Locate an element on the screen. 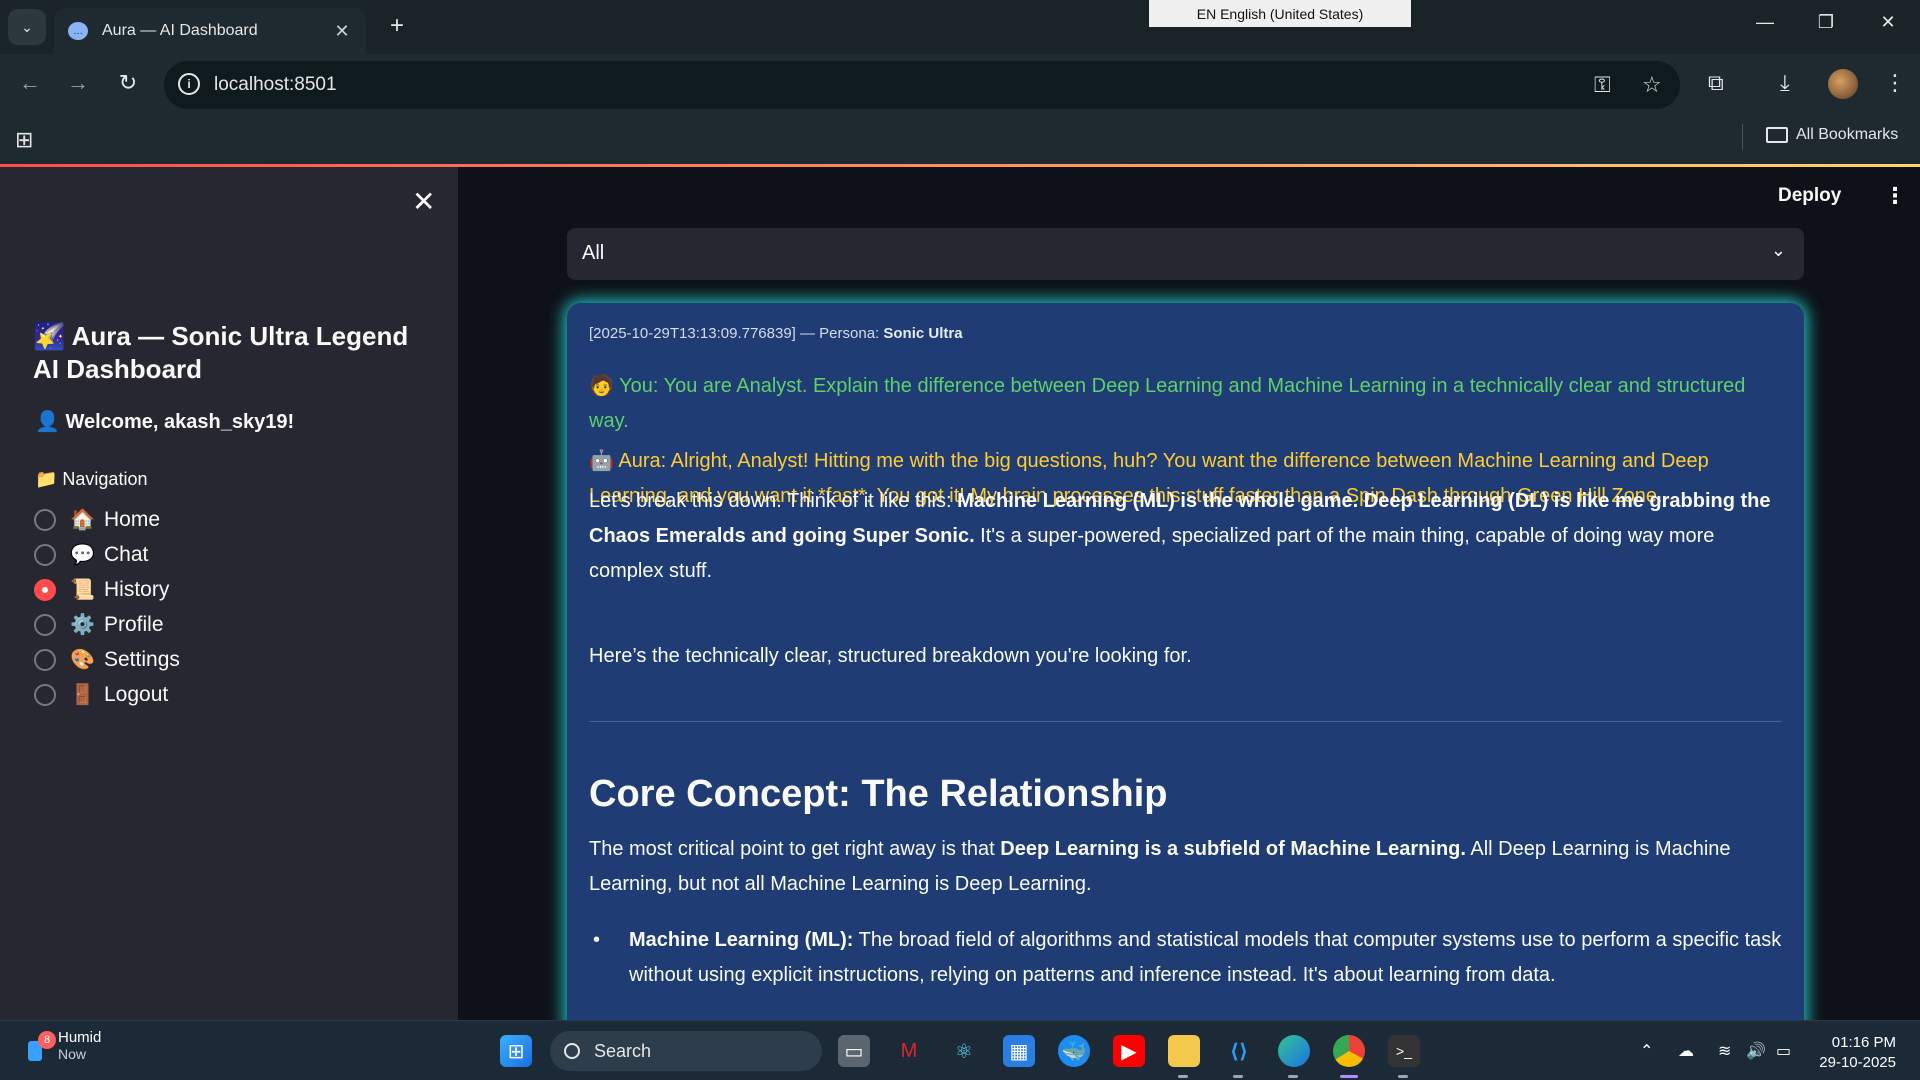 The image size is (1920, 1080). mcafee-icon: M is located at coordinates (909, 1051).